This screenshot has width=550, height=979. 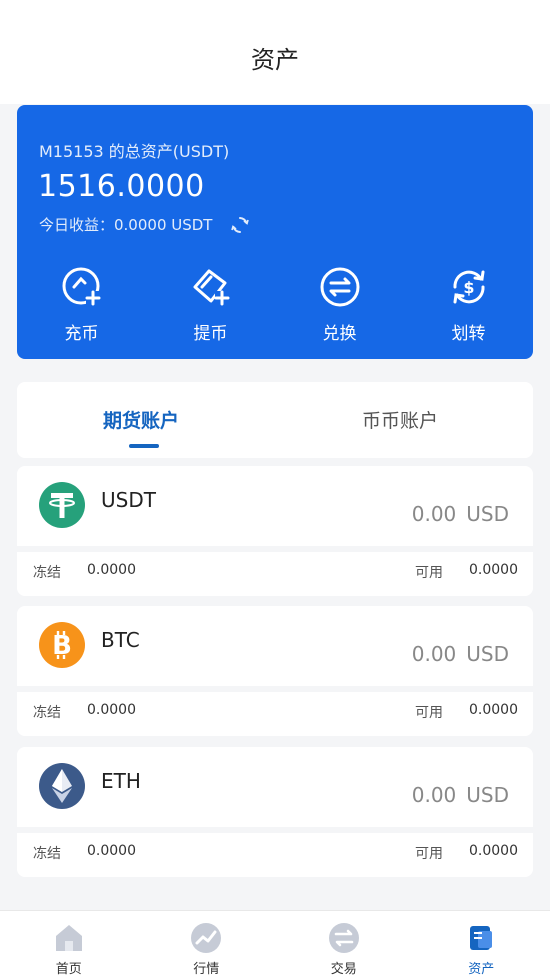 What do you see at coordinates (206, 967) in the screenshot?
I see `tabbar-label: 行情` at bounding box center [206, 967].